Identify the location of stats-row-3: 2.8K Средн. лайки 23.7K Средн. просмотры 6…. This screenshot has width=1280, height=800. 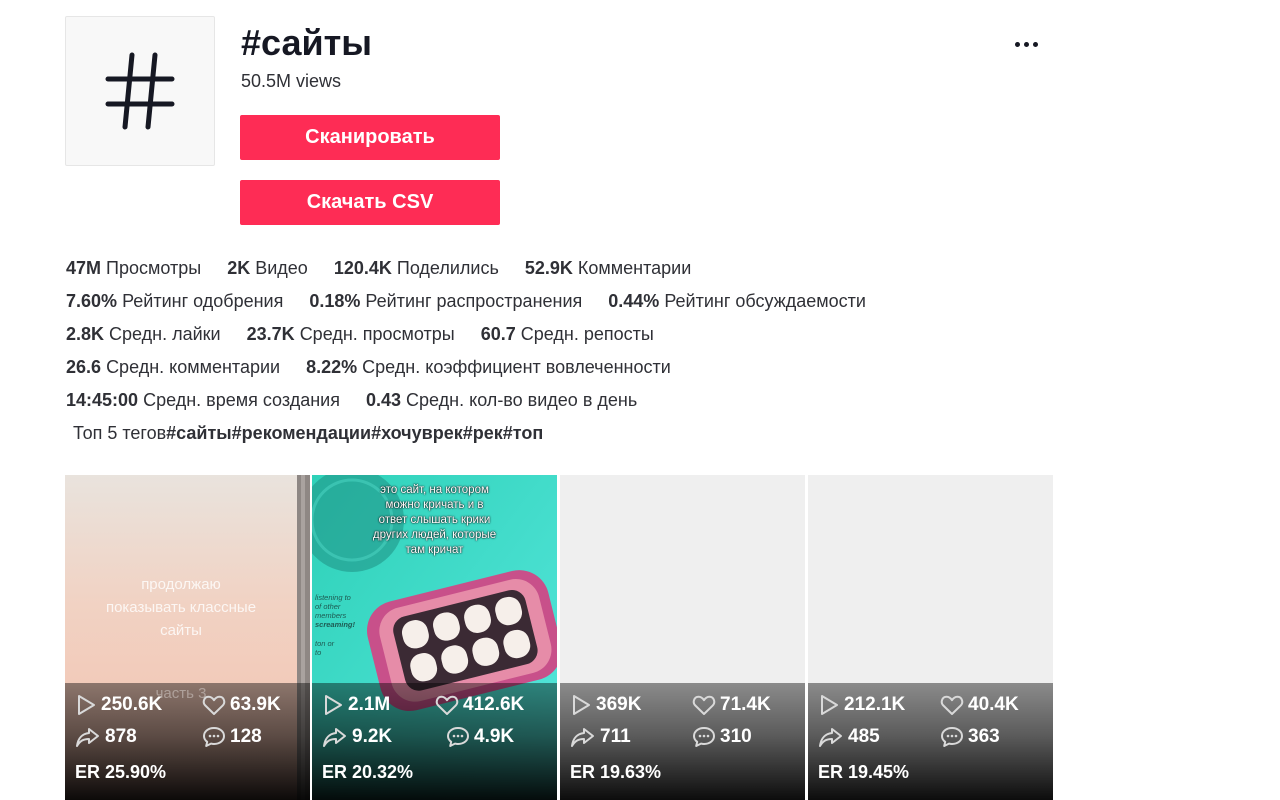
(373, 334).